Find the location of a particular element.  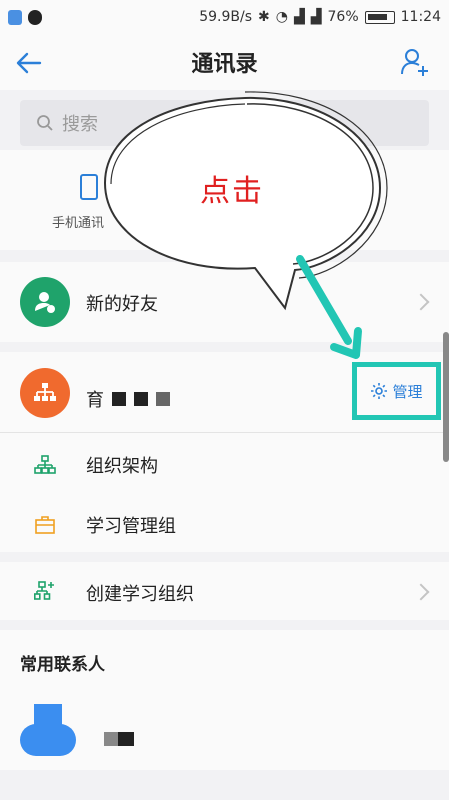

divider is located at coordinates (224, 432).